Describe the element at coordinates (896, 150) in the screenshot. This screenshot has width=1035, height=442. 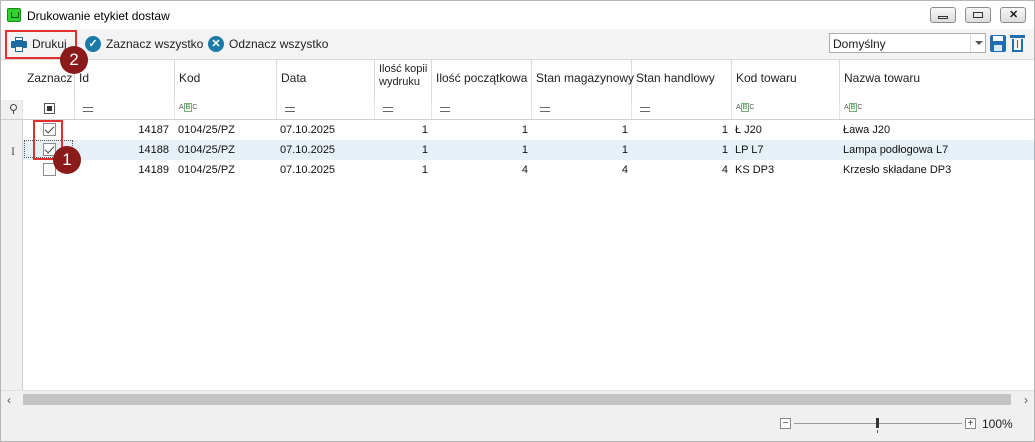
I see `cell-nazwa: Lampa podłogowa L7` at that location.